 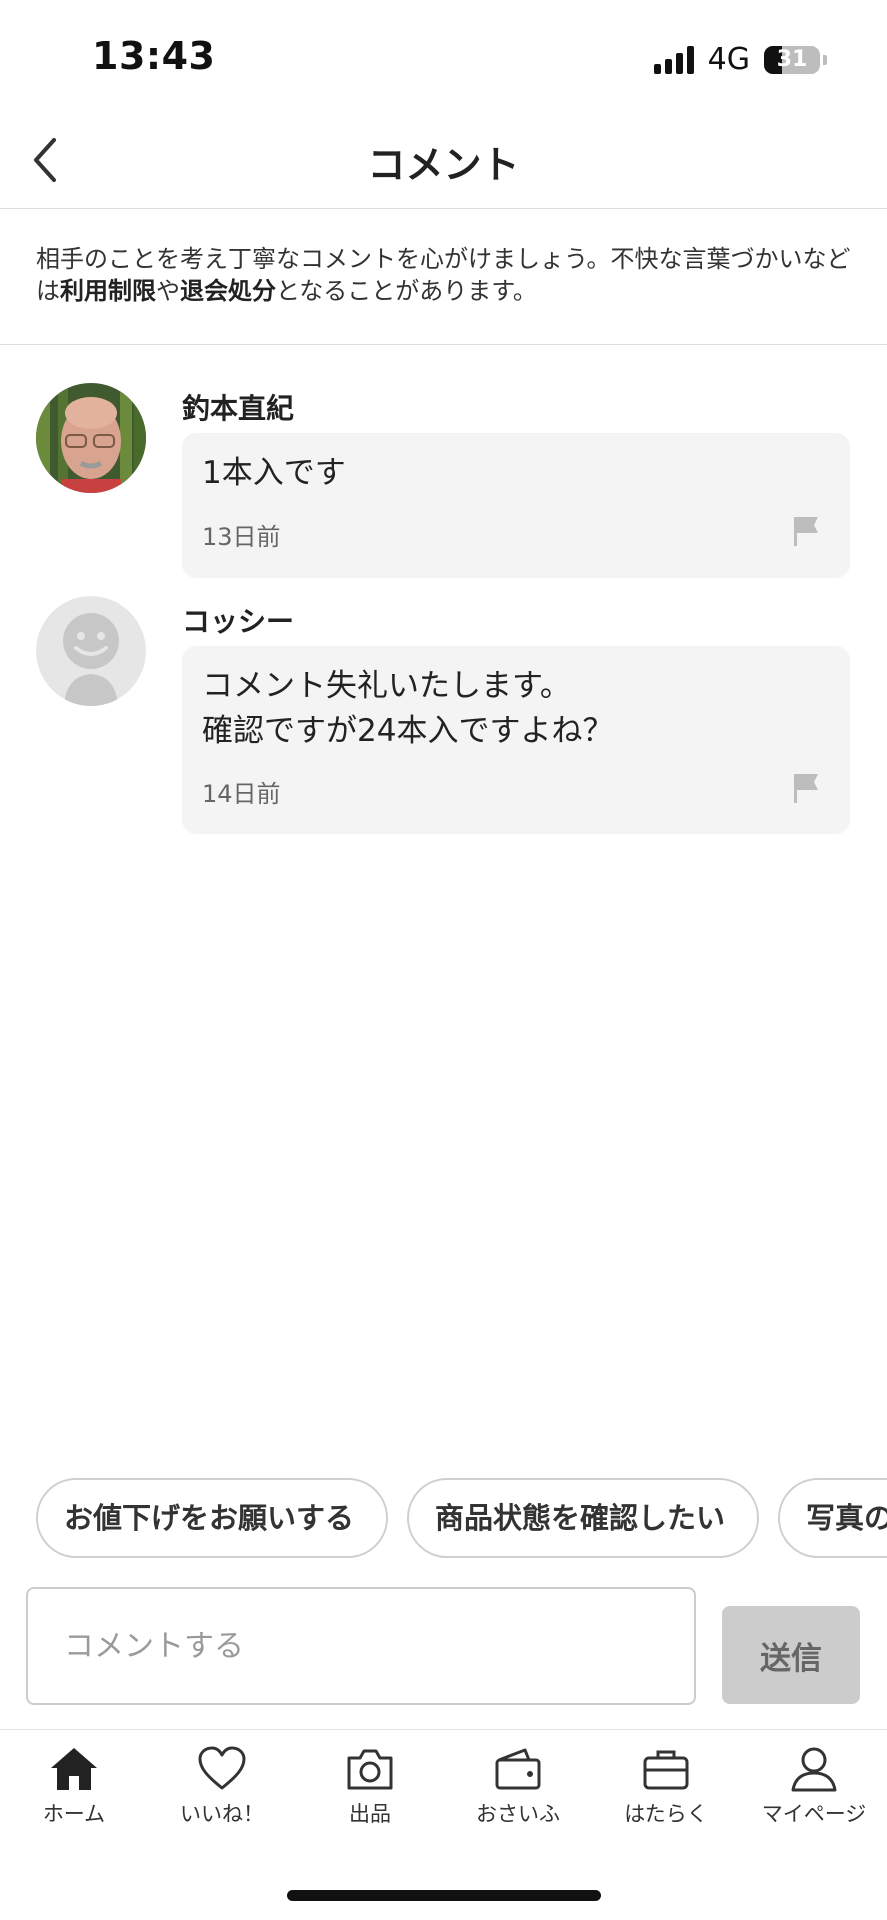 What do you see at coordinates (406, 291) in the screenshot?
I see `notice-text-3: となることがあります。` at bounding box center [406, 291].